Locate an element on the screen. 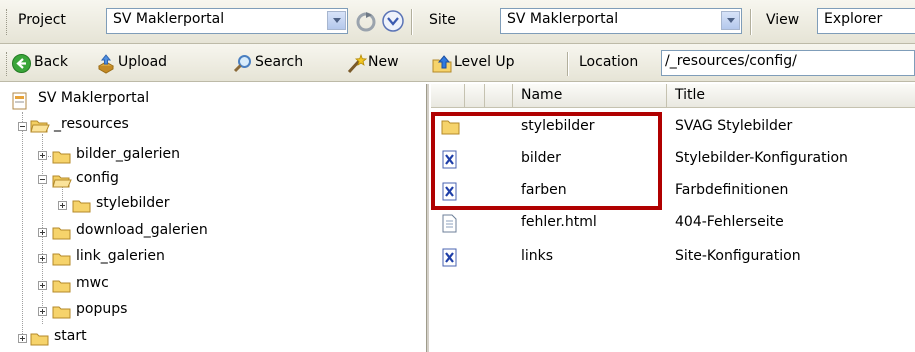 Image resolution: width=915 pixels, height=352 pixels. tree-node-bilder-galerien: bilder_galerien is located at coordinates (162, 156).